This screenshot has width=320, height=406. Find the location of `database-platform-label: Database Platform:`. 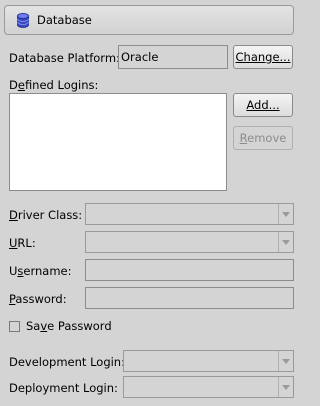

database-platform-label: Database Platform: is located at coordinates (64, 58).